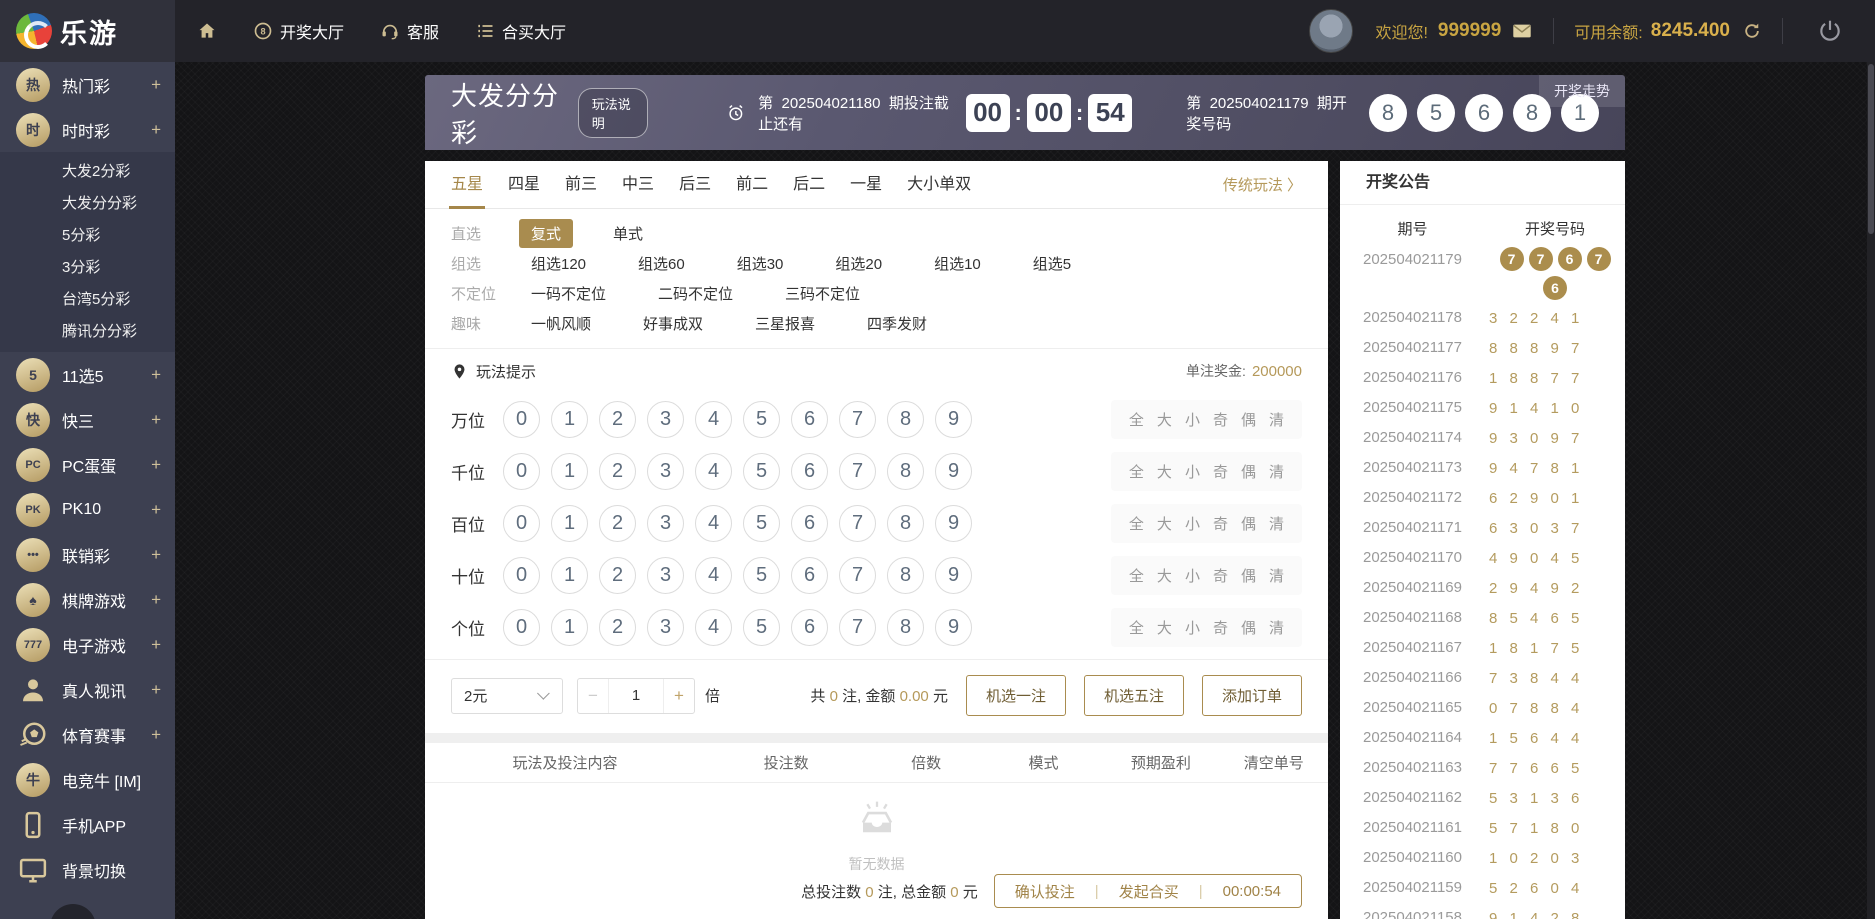 The width and height of the screenshot is (1875, 919). What do you see at coordinates (1582, 91) in the screenshot?
I see `trend-link: 开奖走势` at bounding box center [1582, 91].